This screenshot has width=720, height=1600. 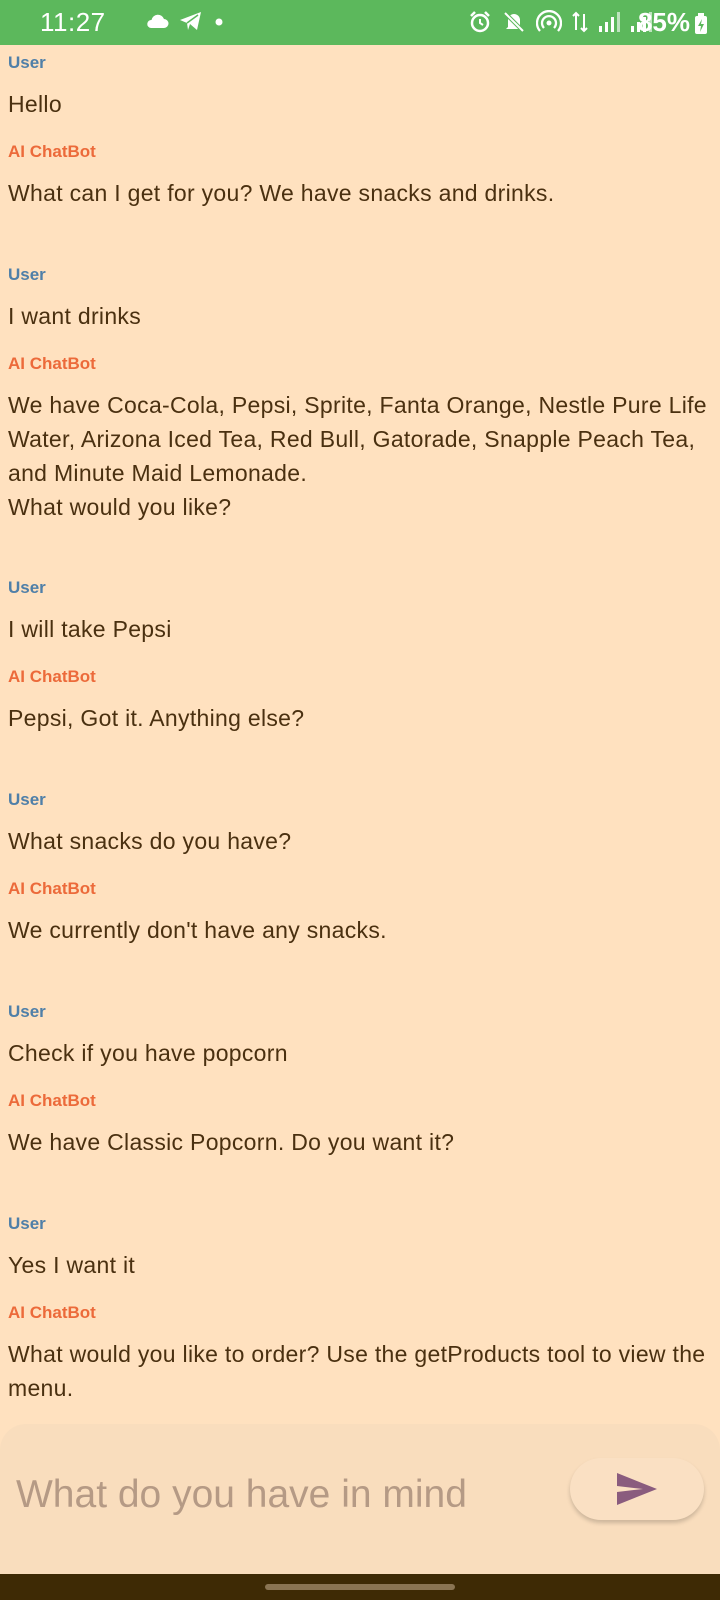 I want to click on telegram-icon, so click(x=190, y=21).